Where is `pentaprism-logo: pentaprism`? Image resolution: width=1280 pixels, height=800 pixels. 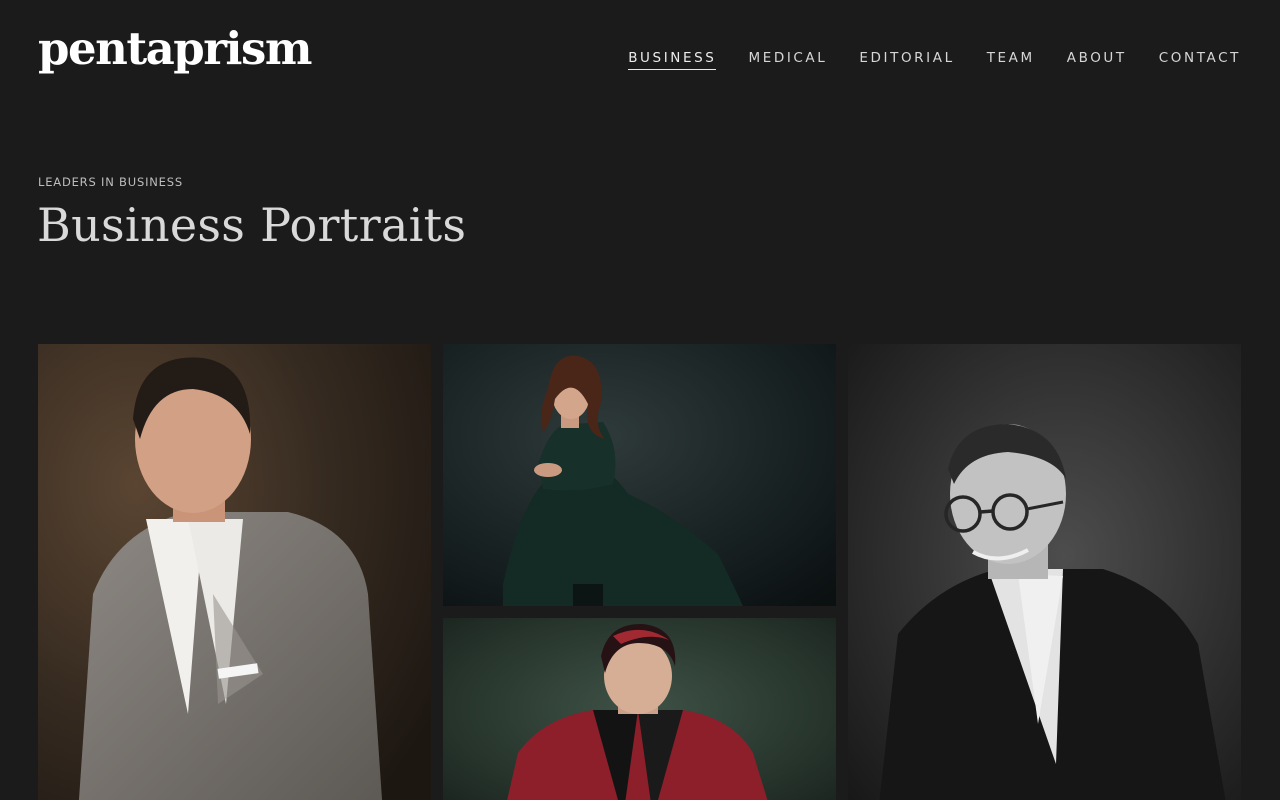
pentaprism-logo: pentaprism is located at coordinates (175, 48).